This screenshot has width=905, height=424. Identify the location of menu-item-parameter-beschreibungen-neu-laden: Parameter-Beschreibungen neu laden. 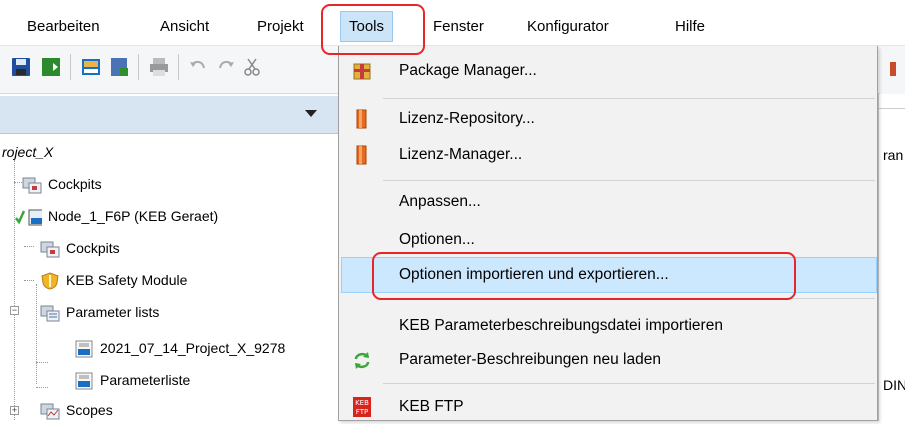
(609, 360).